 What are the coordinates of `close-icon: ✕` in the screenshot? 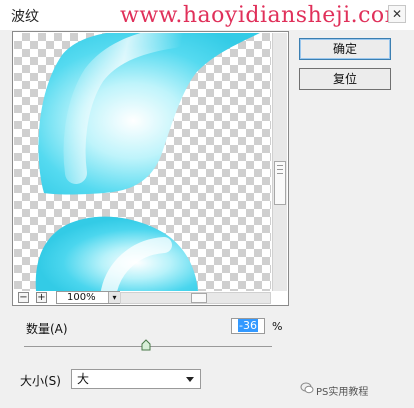 It's located at (397, 14).